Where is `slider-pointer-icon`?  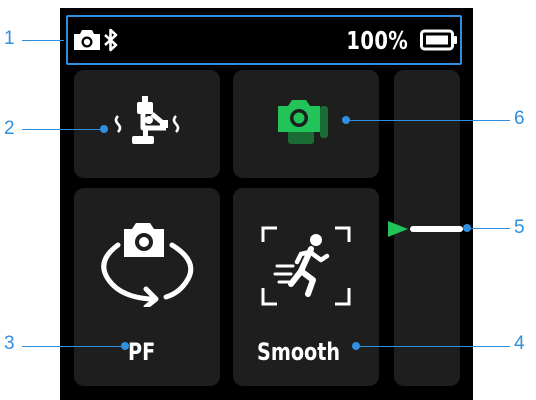
slider-pointer-icon is located at coordinates (398, 229).